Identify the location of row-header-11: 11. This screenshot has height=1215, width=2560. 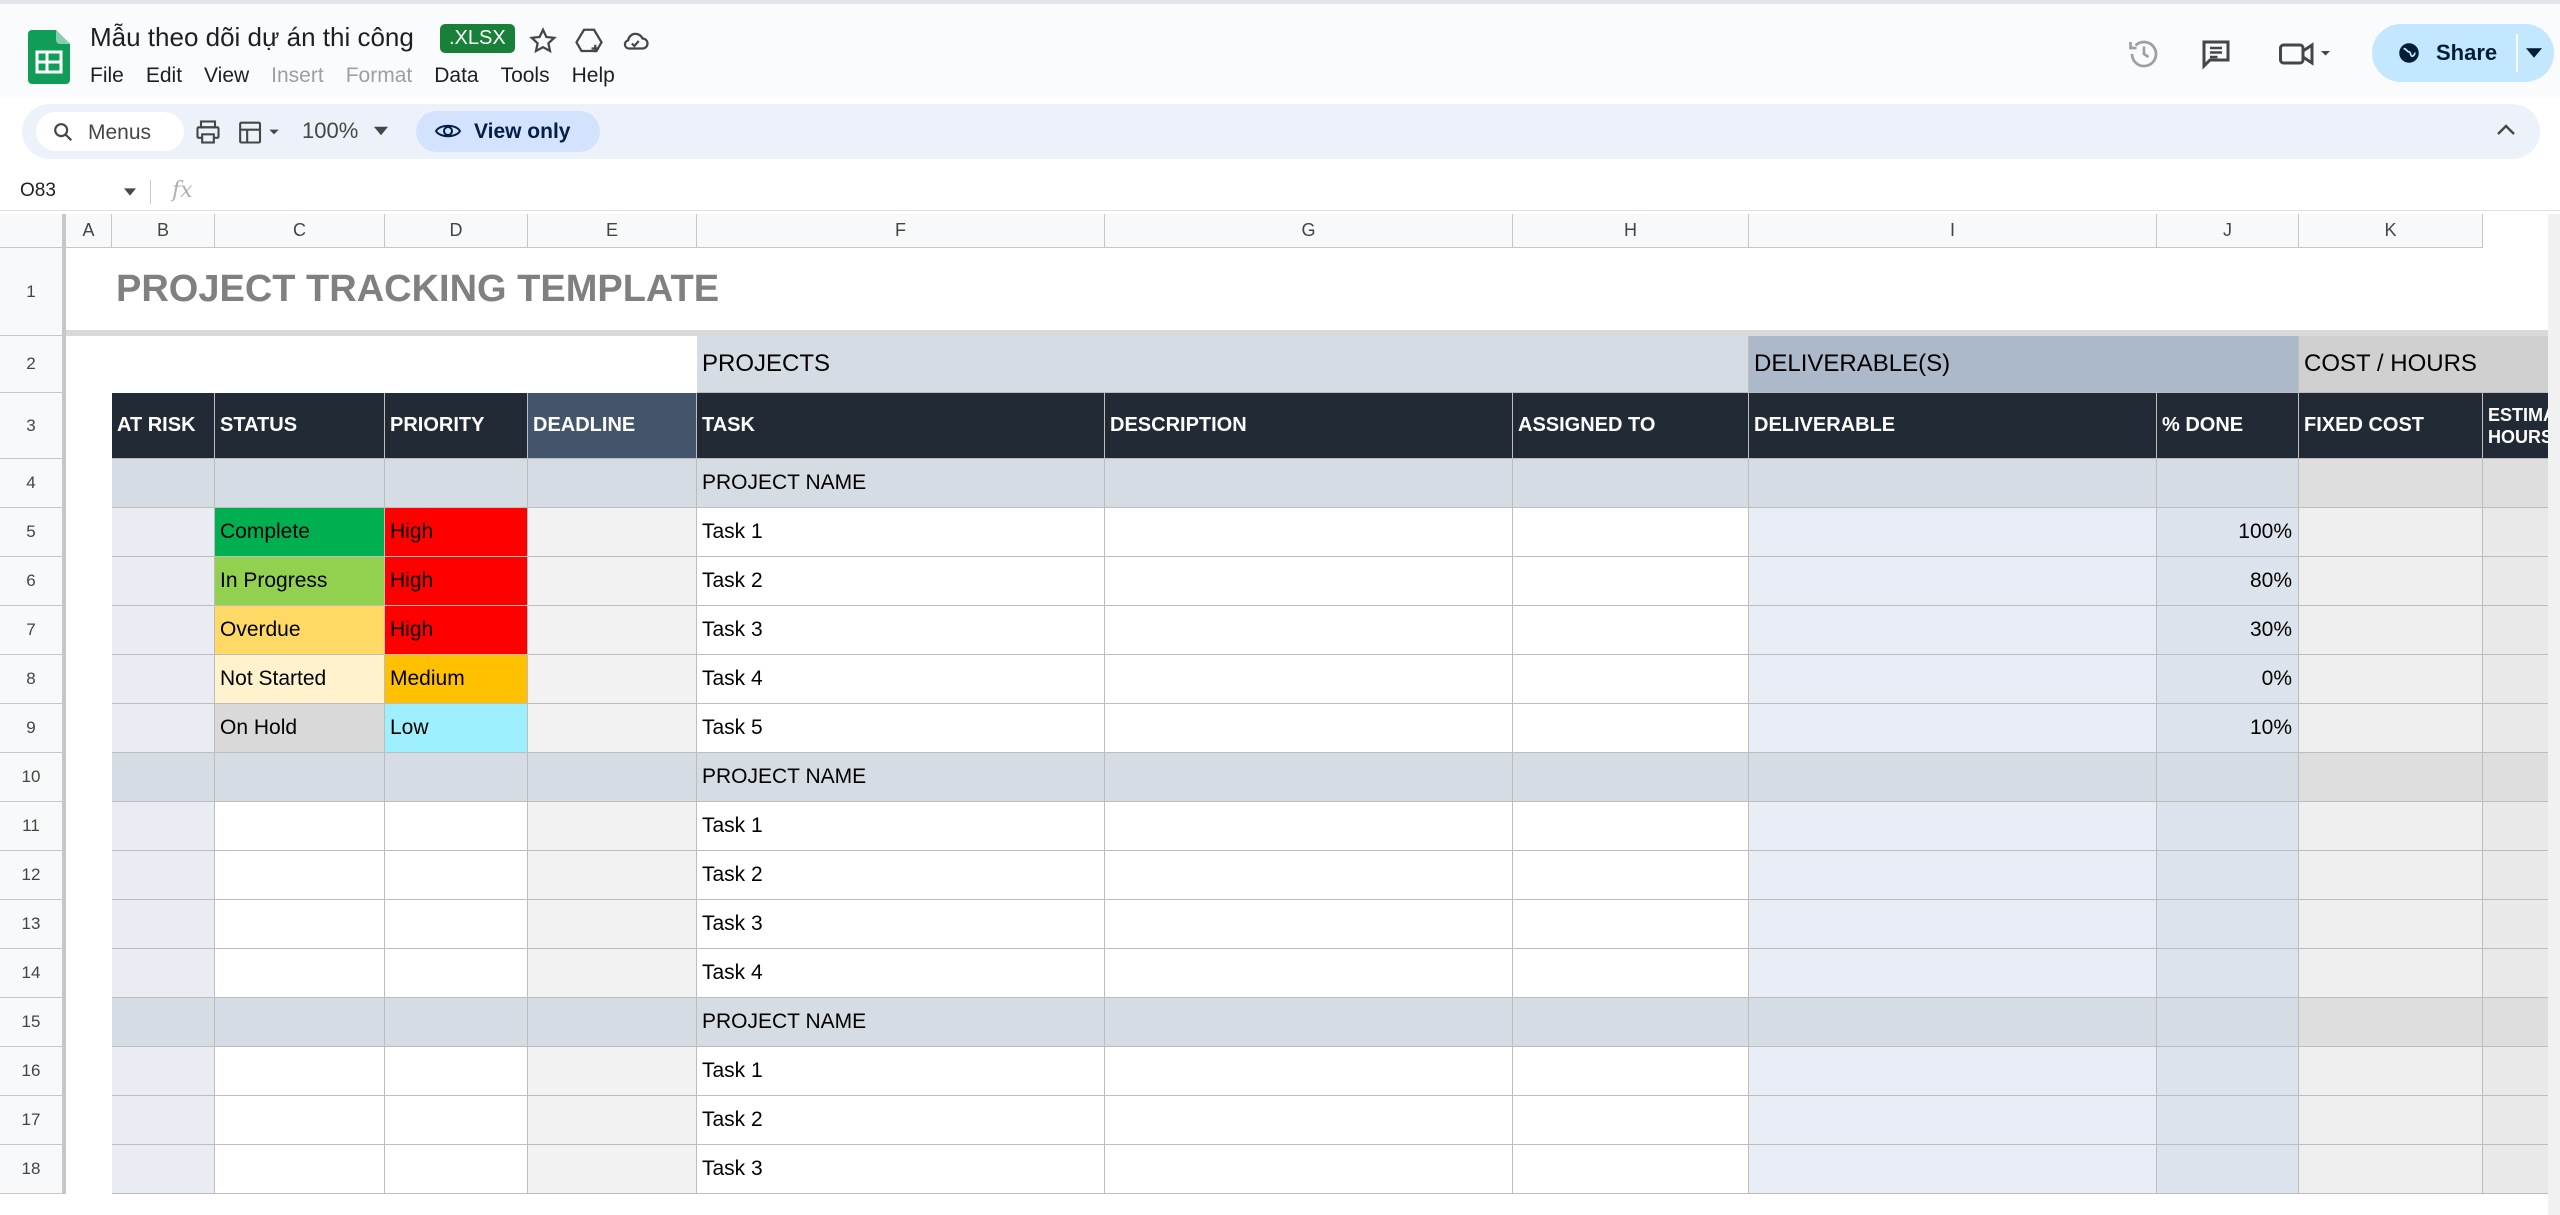
(33, 826).